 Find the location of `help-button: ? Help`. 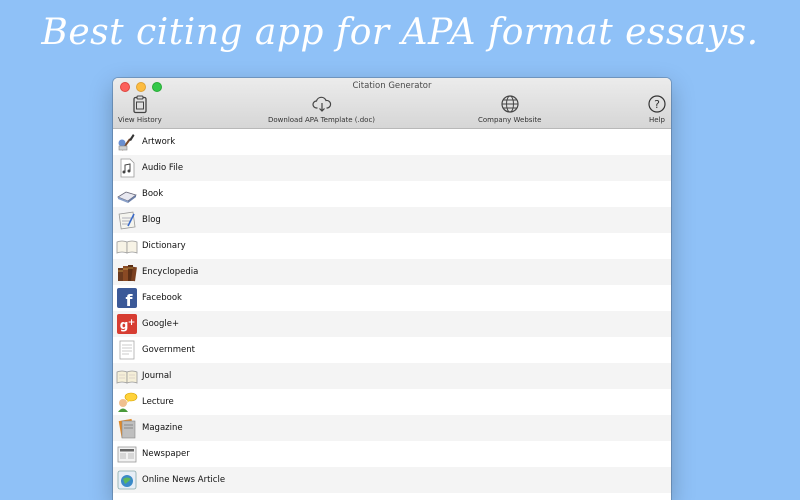

help-button: ? Help is located at coordinates (657, 109).